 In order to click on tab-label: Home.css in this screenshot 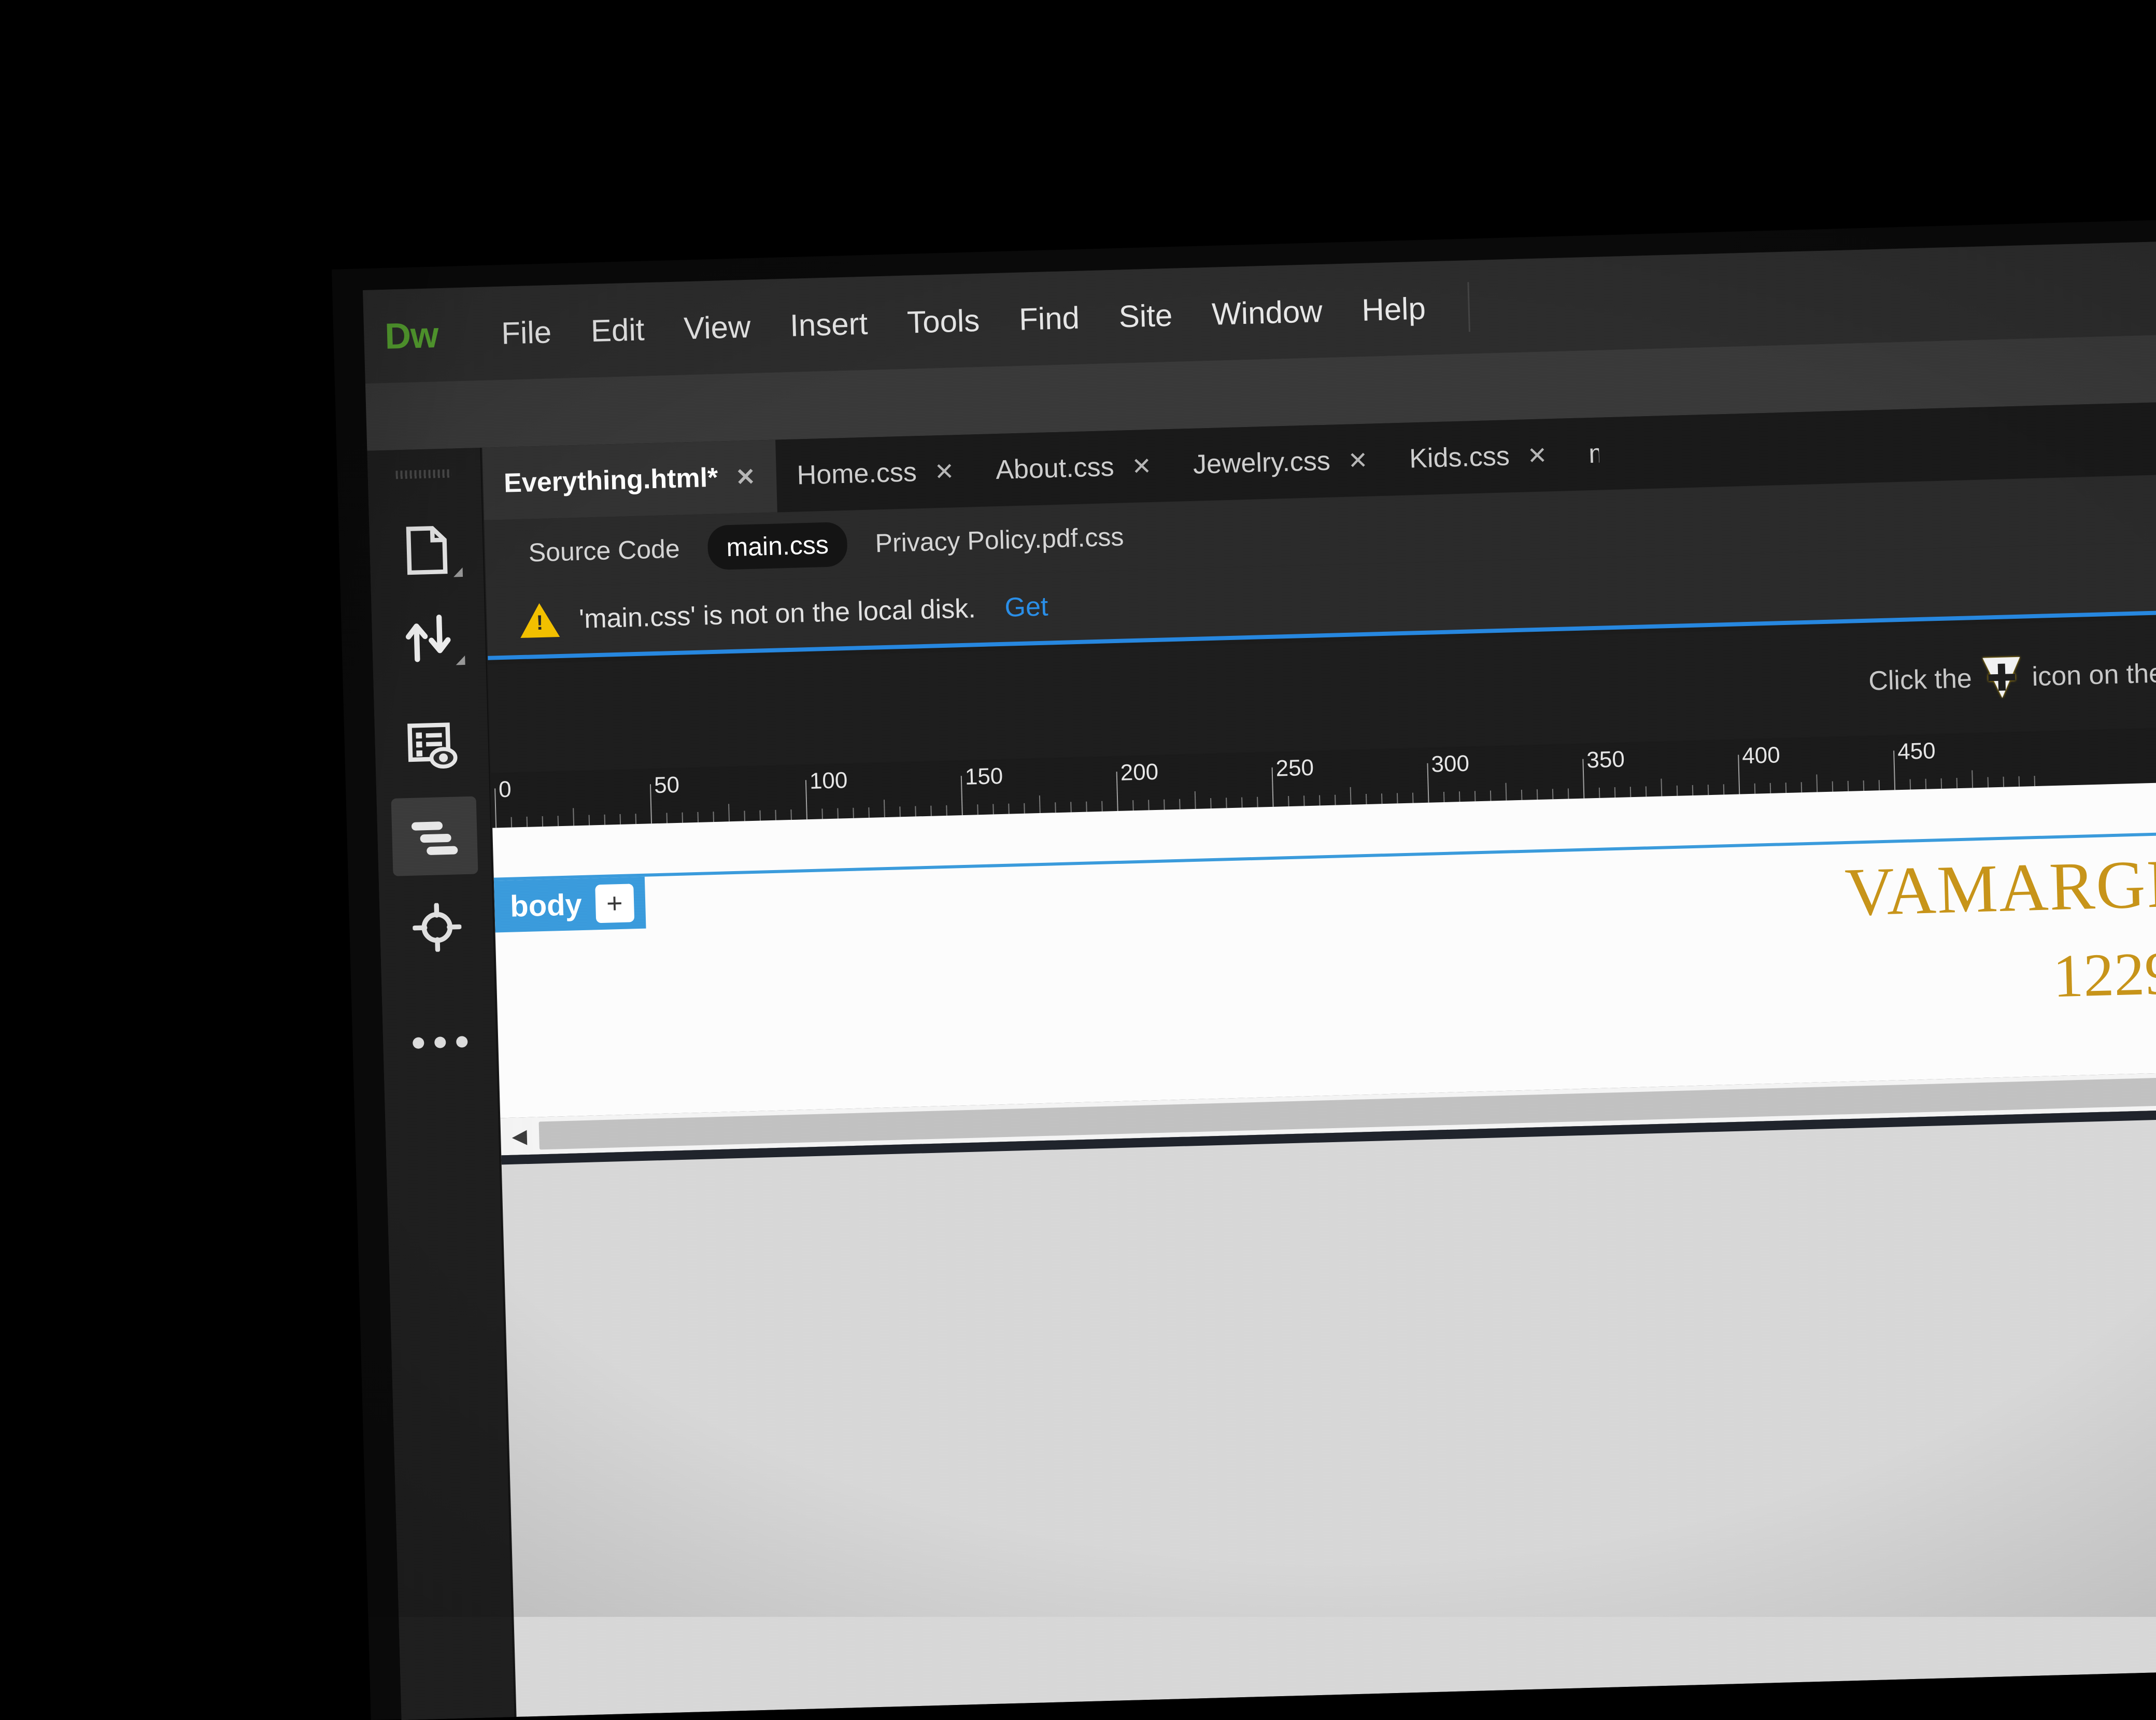, I will do `click(857, 474)`.